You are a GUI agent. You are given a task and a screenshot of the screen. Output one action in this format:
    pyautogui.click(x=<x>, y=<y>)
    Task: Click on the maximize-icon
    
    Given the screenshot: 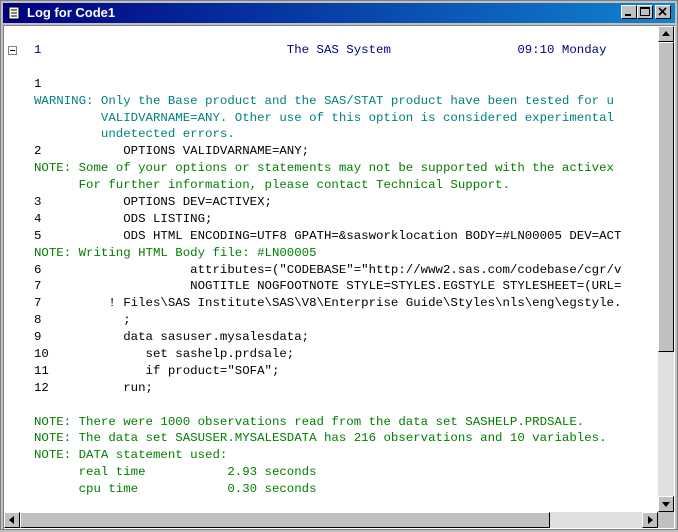 What is the action you would take?
    pyautogui.click(x=645, y=11)
    